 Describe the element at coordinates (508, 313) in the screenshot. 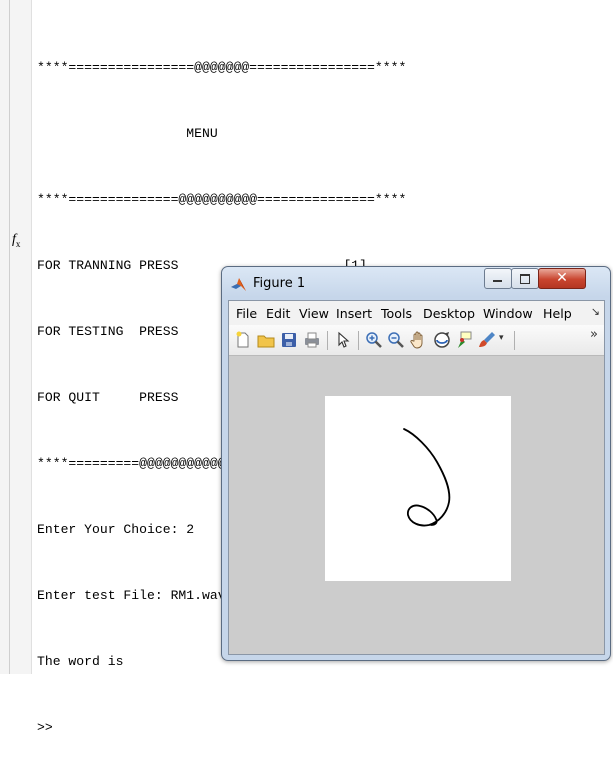

I see `menu-window: Window` at that location.